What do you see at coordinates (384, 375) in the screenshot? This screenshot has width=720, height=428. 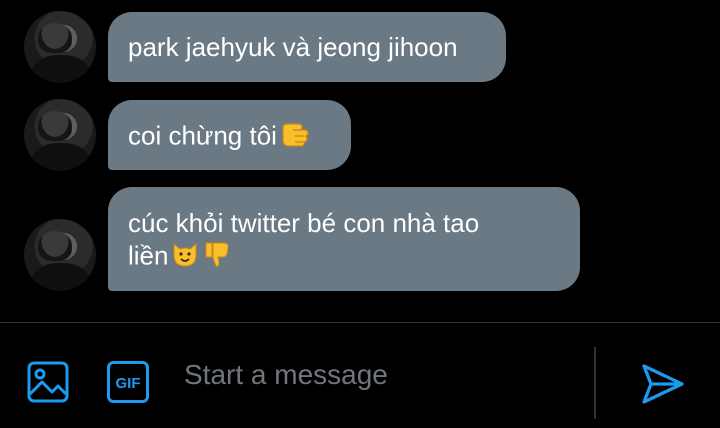 I see `message-input` at bounding box center [384, 375].